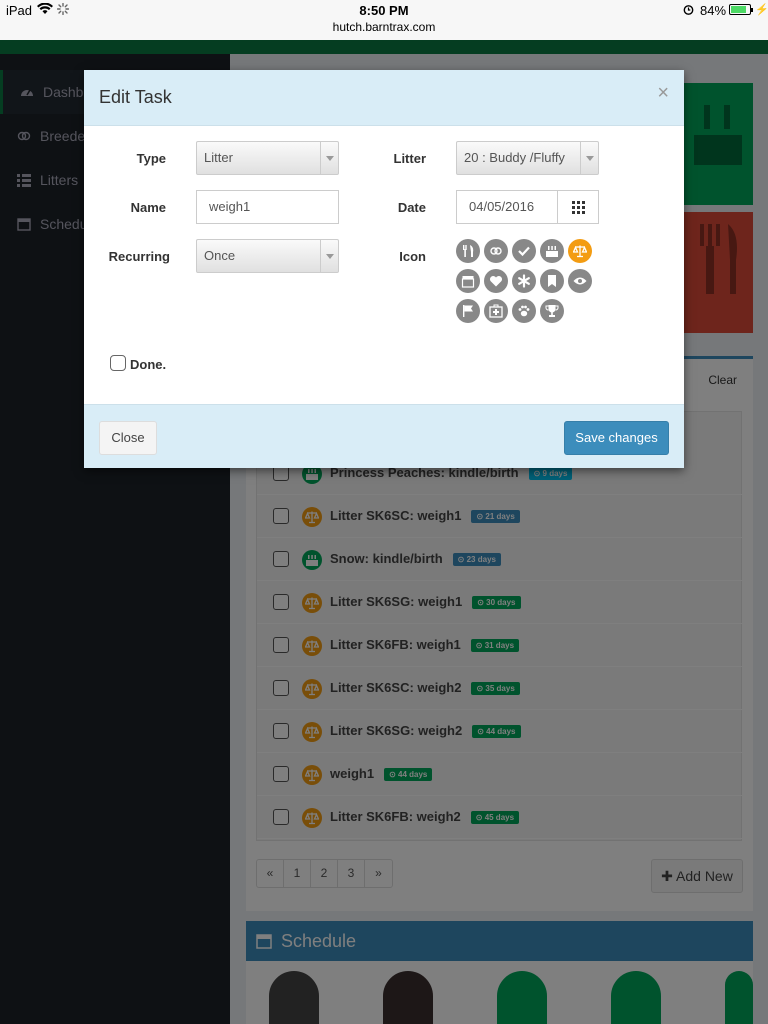  Describe the element at coordinates (507, 207) in the screenshot. I see `date-input: 04/05/2016` at that location.